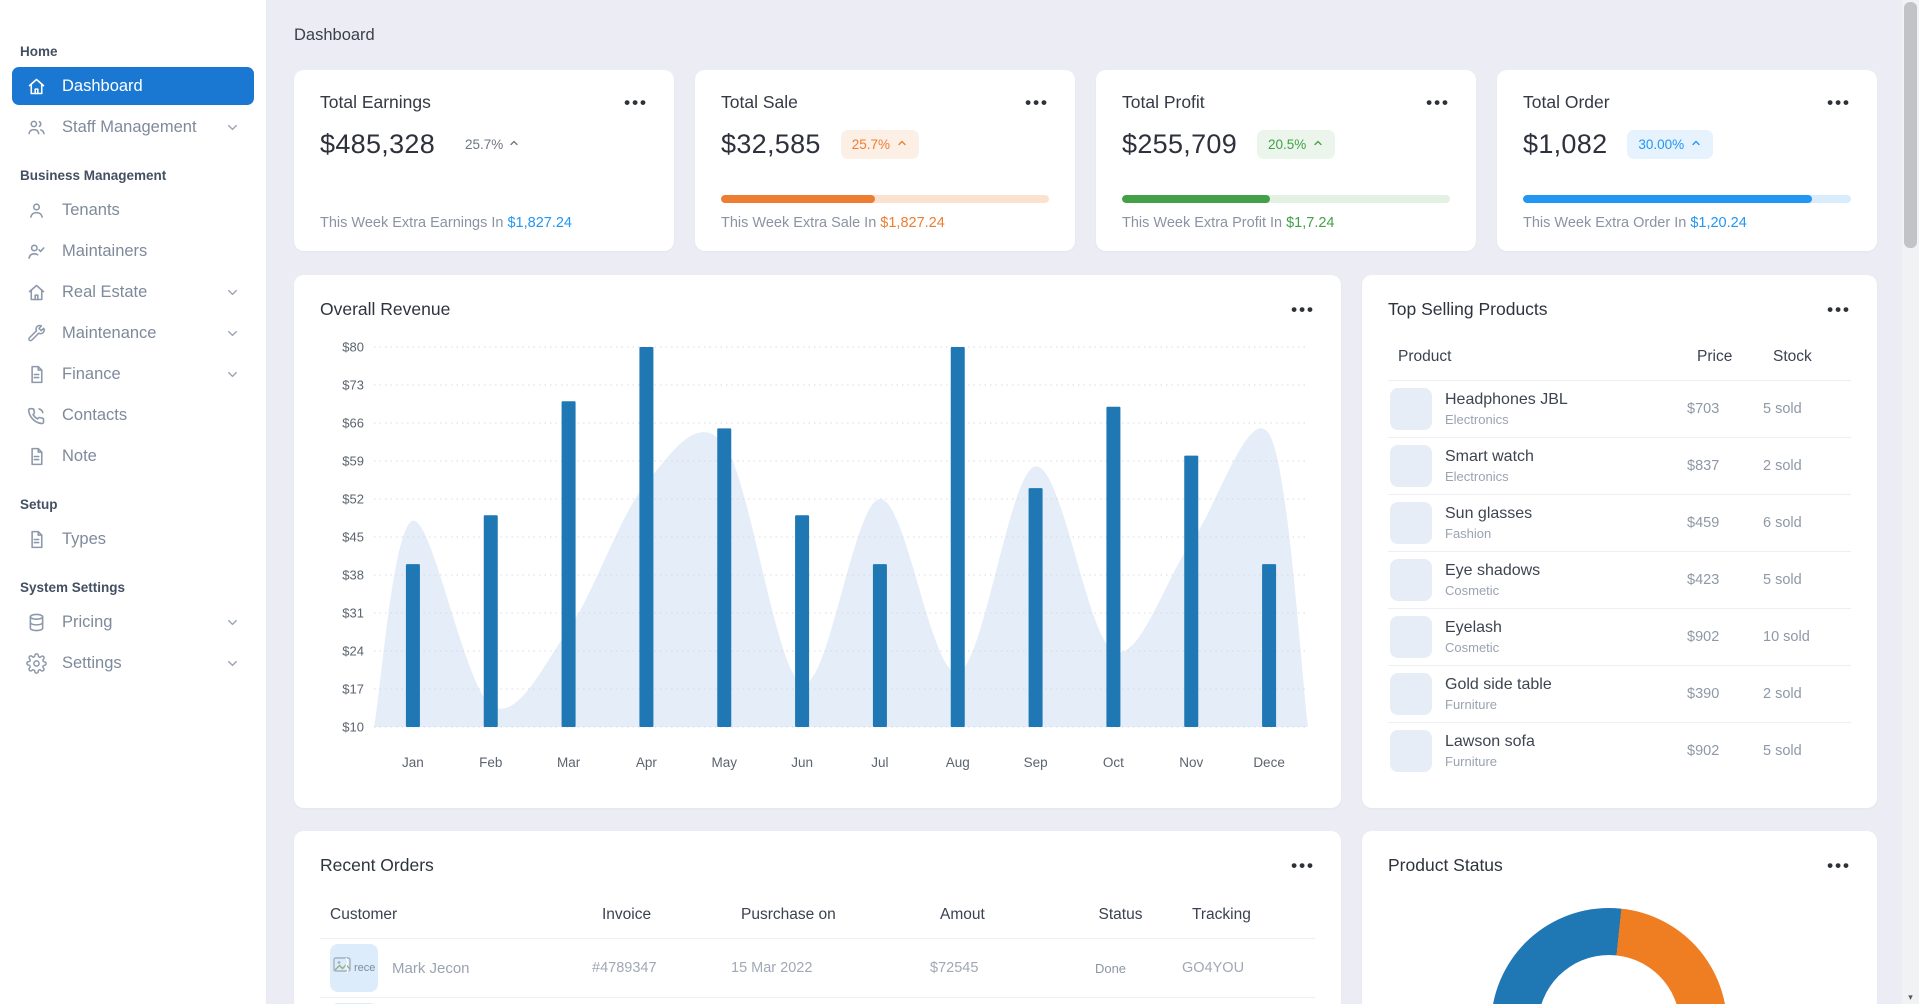  Describe the element at coordinates (870, 144) in the screenshot. I see `delta-value: 25.7%` at that location.